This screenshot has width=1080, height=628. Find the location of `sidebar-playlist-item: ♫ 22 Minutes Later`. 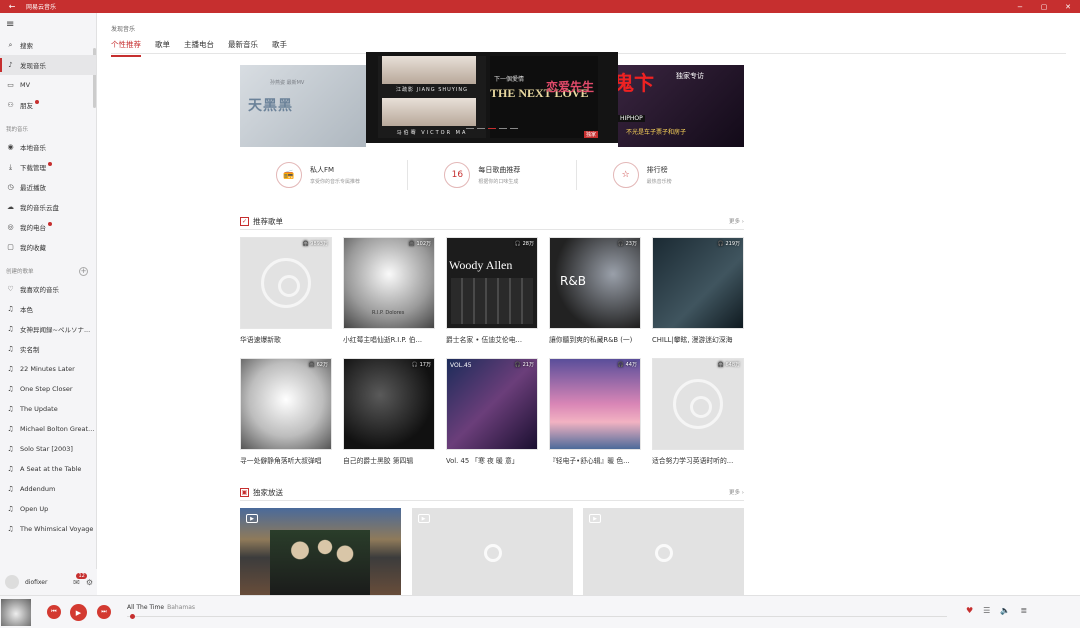

sidebar-playlist-item: ♫ 22 Minutes Later is located at coordinates (48, 369).